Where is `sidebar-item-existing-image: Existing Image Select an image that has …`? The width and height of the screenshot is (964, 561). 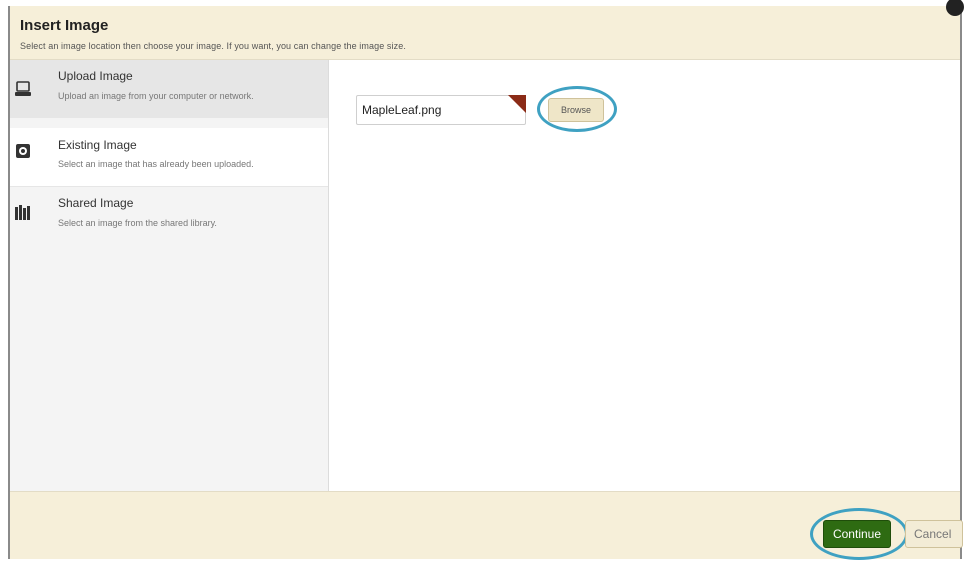 sidebar-item-existing-image: Existing Image Select an image that has … is located at coordinates (169, 157).